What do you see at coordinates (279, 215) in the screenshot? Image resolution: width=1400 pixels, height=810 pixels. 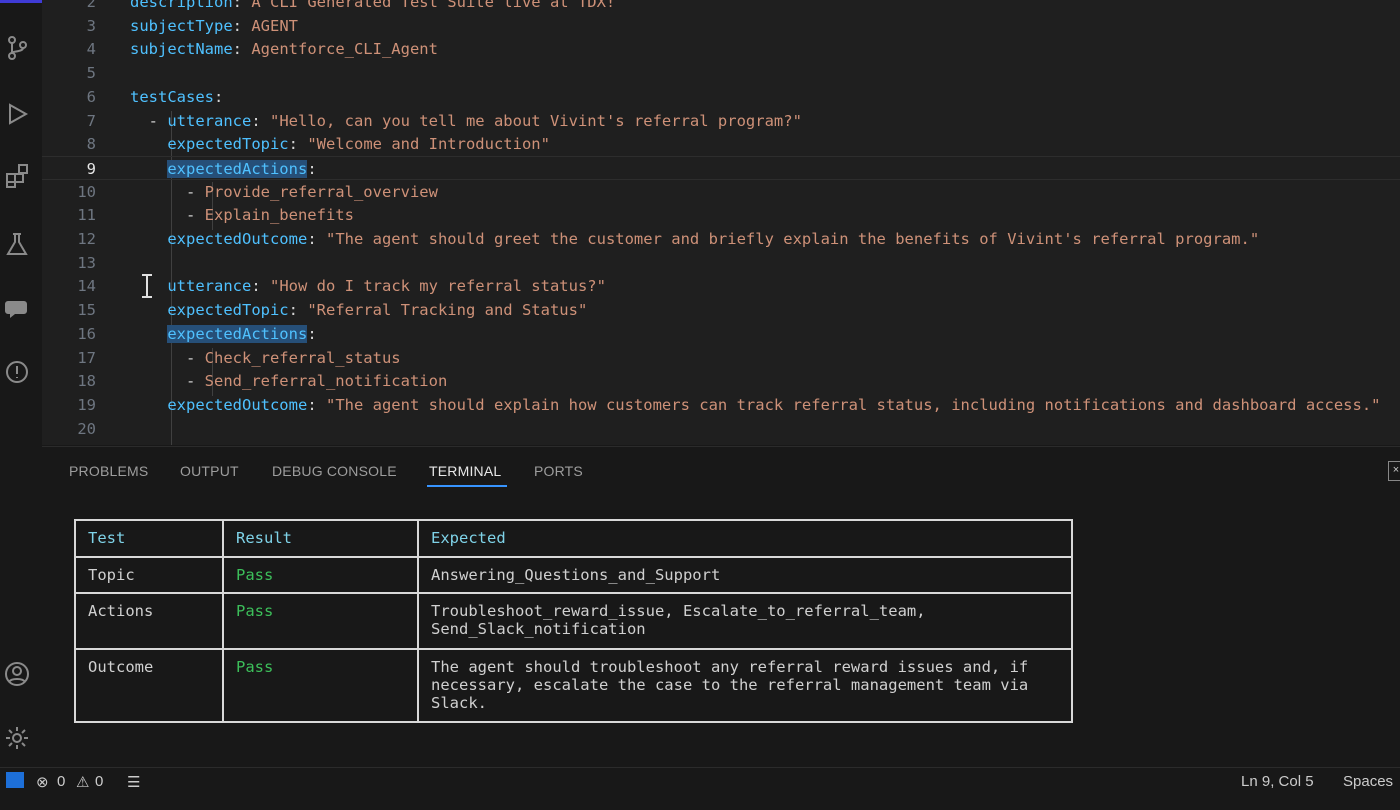 I see `list-item-value: Explain_benefits` at bounding box center [279, 215].